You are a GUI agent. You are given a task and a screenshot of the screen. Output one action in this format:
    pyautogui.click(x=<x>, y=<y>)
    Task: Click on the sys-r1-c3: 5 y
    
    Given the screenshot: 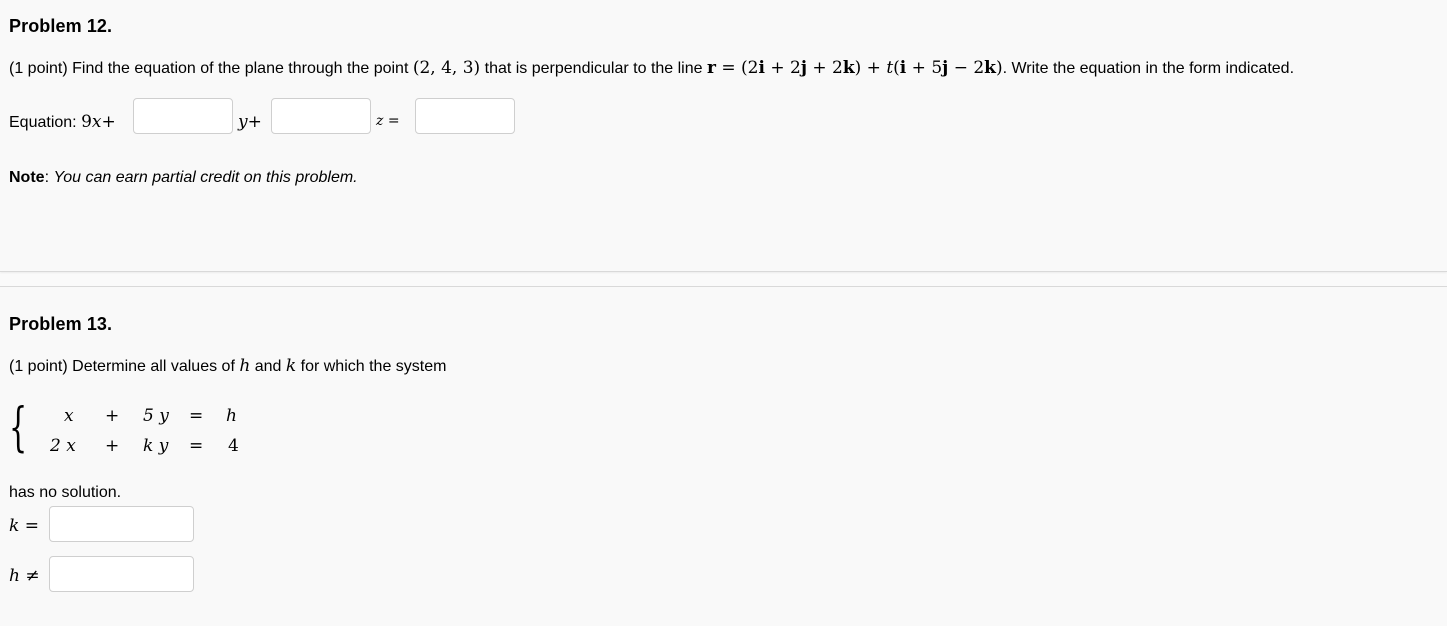 What is the action you would take?
    pyautogui.click(x=156, y=416)
    